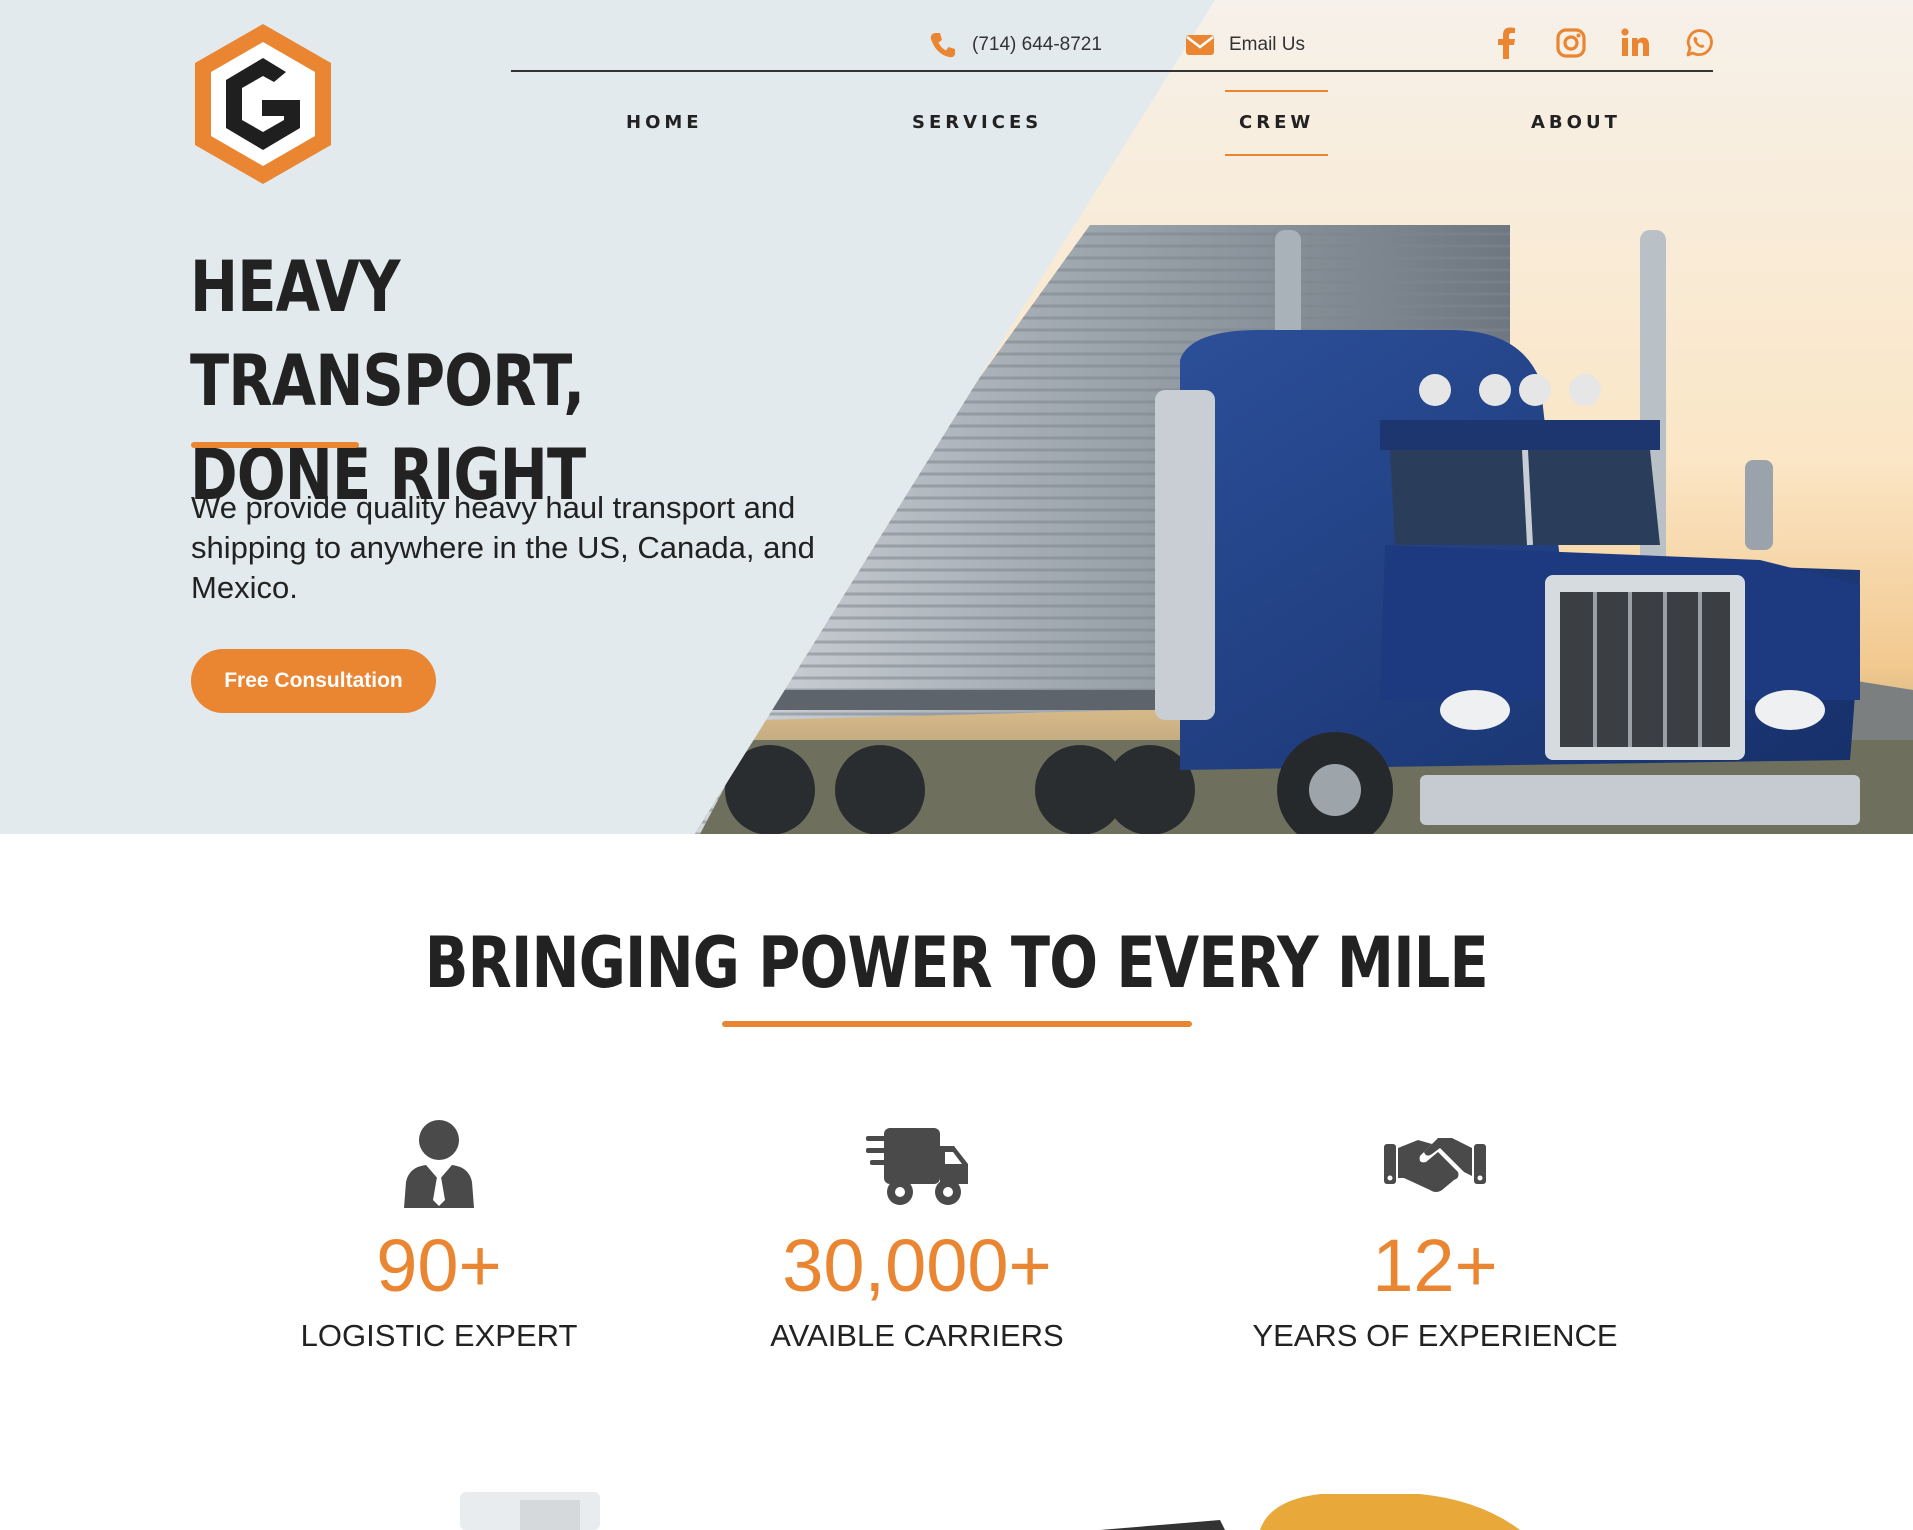 The width and height of the screenshot is (1913, 1530). Describe the element at coordinates (942, 45) in the screenshot. I see `phone-icon` at that location.